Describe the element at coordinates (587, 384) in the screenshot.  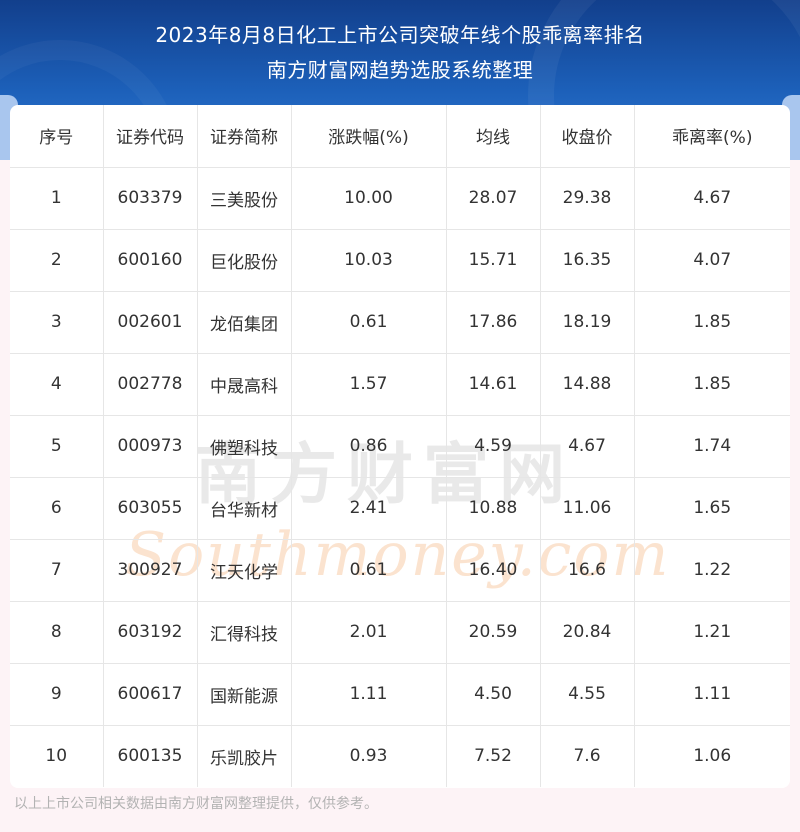
I see `table-cell: 14.88` at that location.